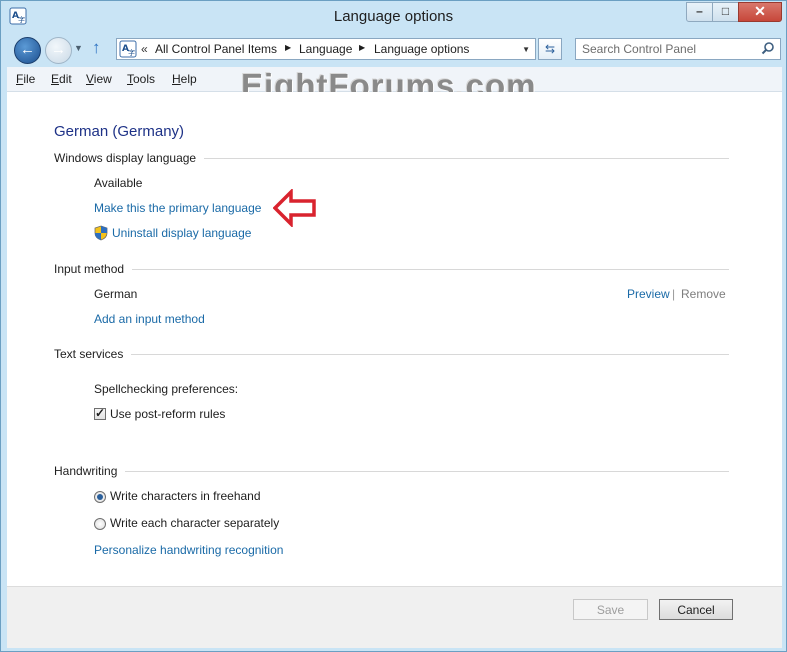 This screenshot has height=652, width=787. What do you see at coordinates (90, 79) in the screenshot?
I see `menu-view-access-key: V` at bounding box center [90, 79].